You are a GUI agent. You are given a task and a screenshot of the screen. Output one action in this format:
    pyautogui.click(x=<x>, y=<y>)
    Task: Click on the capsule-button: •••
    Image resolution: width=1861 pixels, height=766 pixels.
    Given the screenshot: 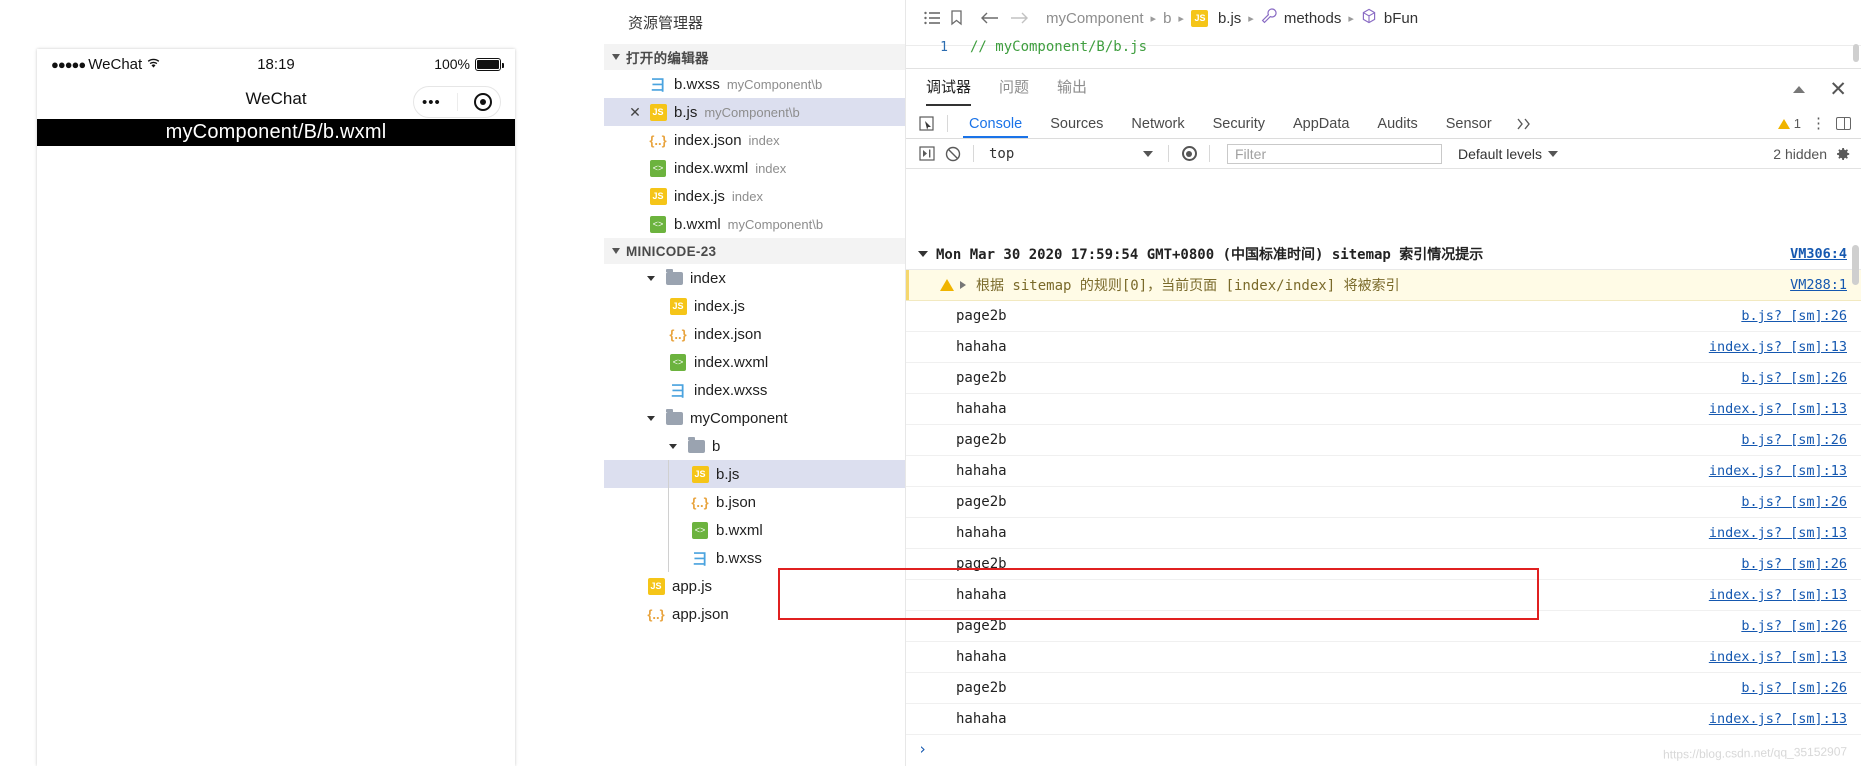 What is the action you would take?
    pyautogui.click(x=457, y=102)
    